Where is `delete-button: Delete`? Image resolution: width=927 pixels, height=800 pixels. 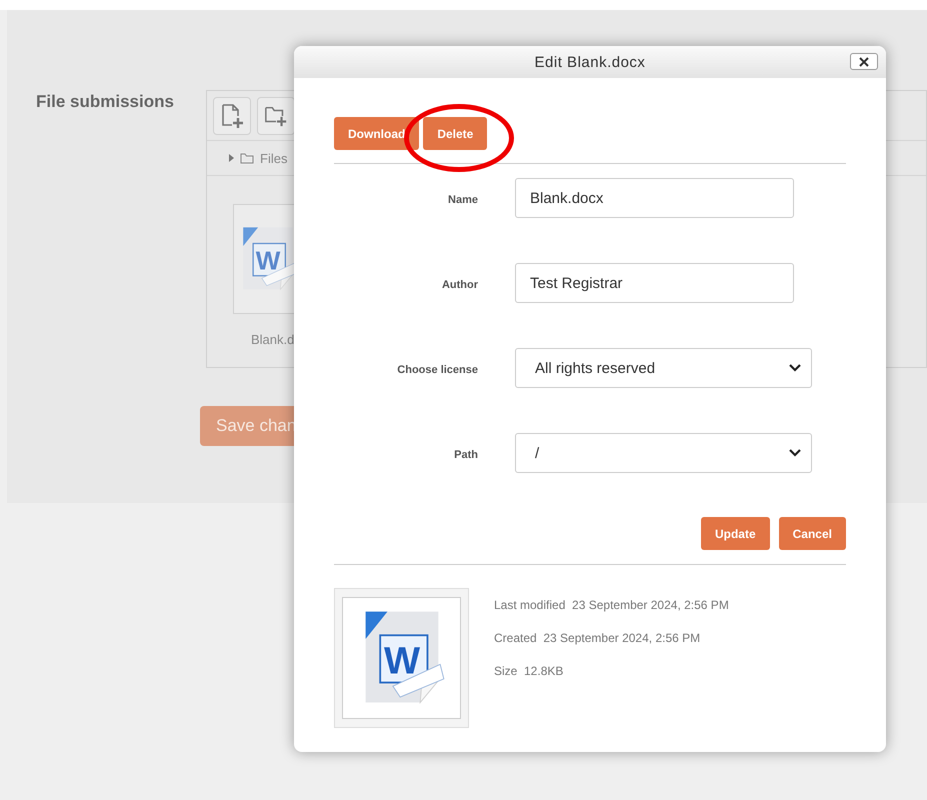 delete-button: Delete is located at coordinates (455, 133).